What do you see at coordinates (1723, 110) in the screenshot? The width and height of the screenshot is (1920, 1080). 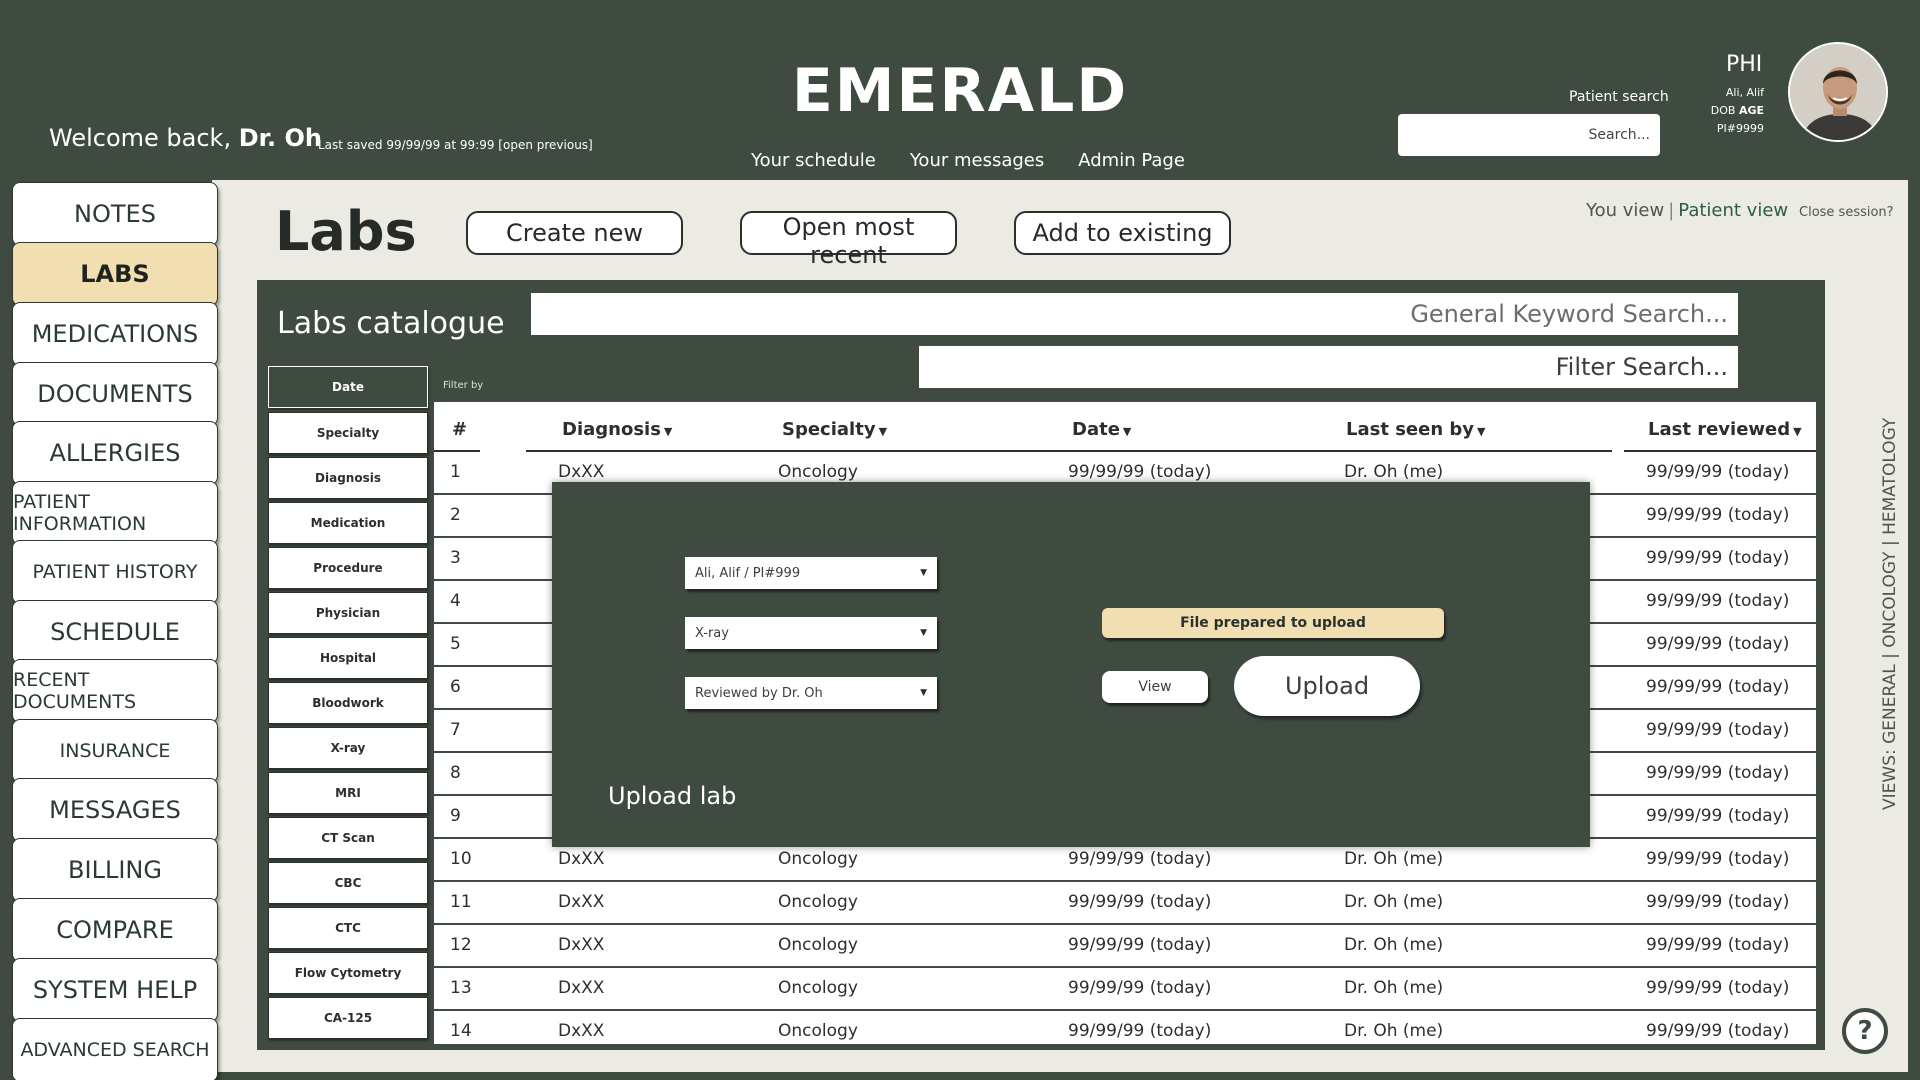 I see `phi-dob-label: DOB` at bounding box center [1723, 110].